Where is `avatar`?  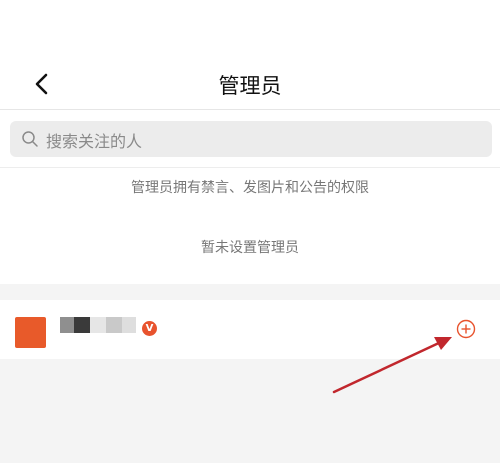
avatar is located at coordinates (30, 332).